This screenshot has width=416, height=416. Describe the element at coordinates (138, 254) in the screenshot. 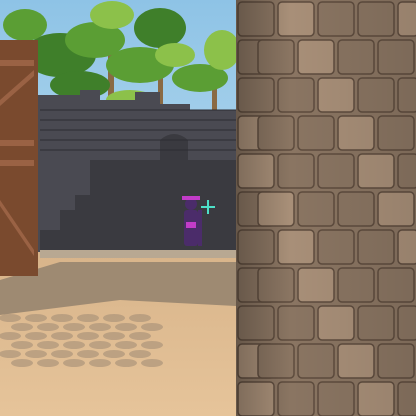

I see `curb` at that location.